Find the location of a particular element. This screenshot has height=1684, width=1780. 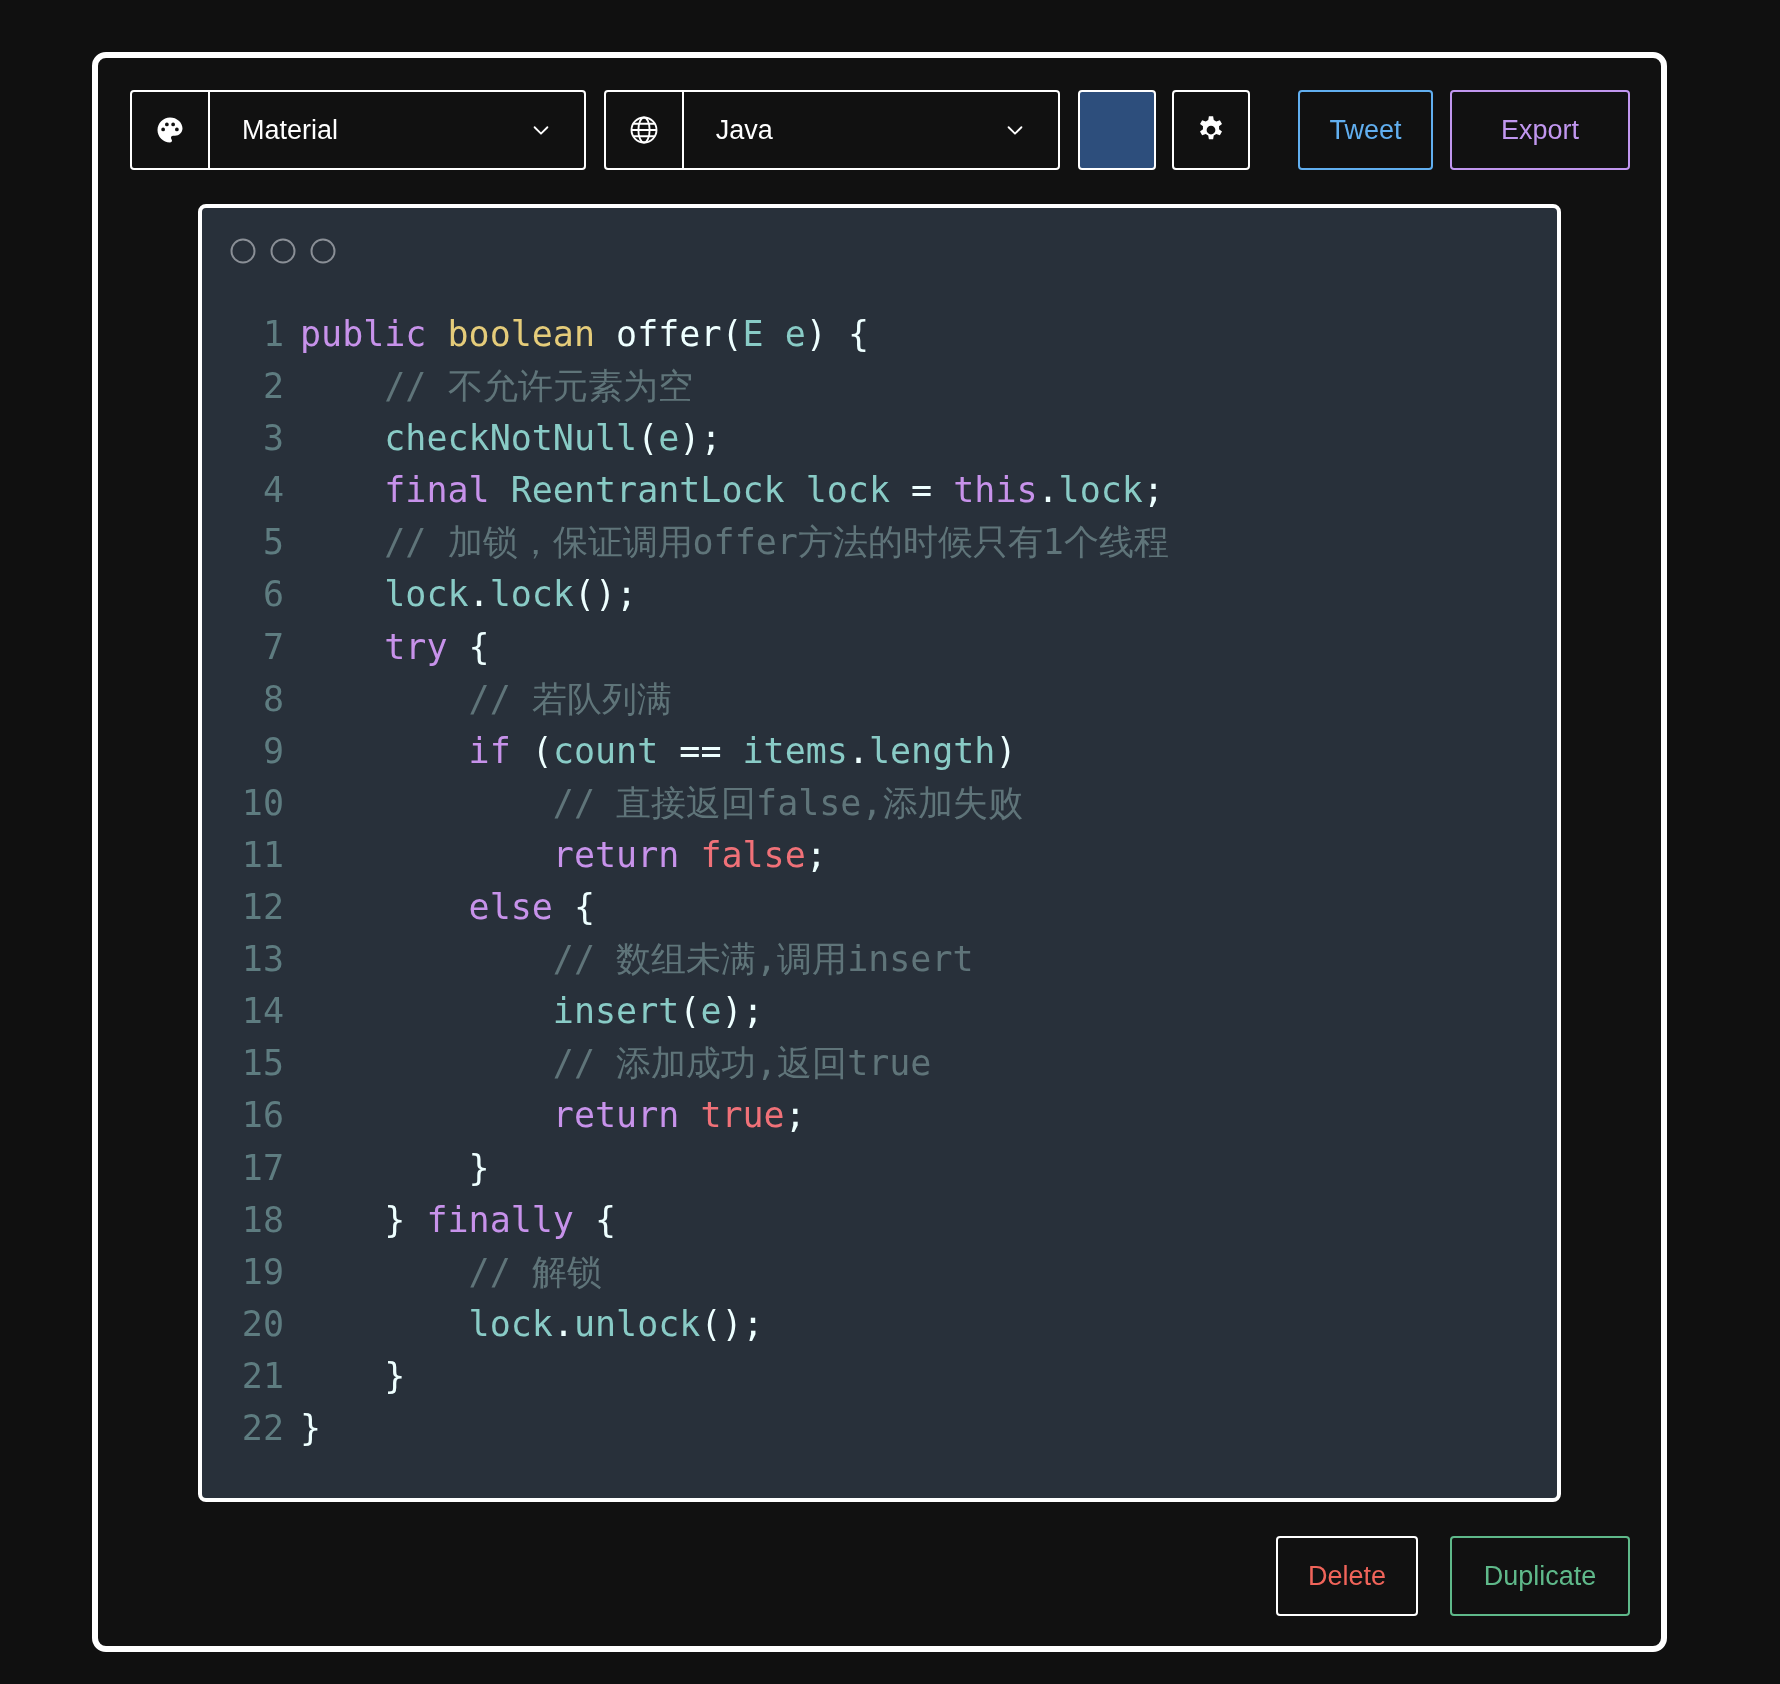

code-line: else { is located at coordinates (531, 908).